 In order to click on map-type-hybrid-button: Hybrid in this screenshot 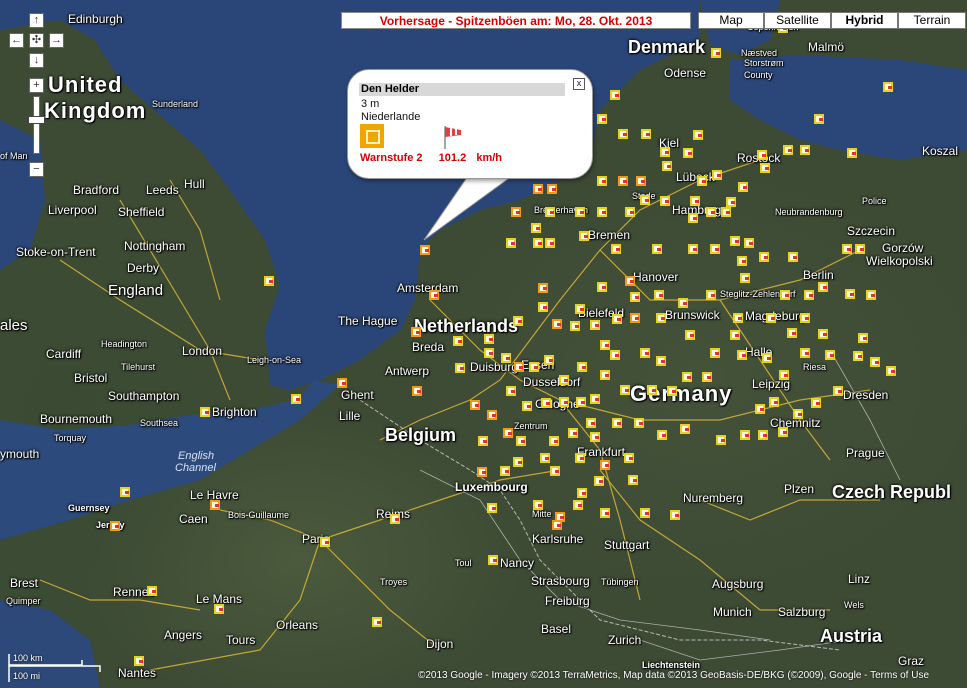, I will do `click(864, 20)`.